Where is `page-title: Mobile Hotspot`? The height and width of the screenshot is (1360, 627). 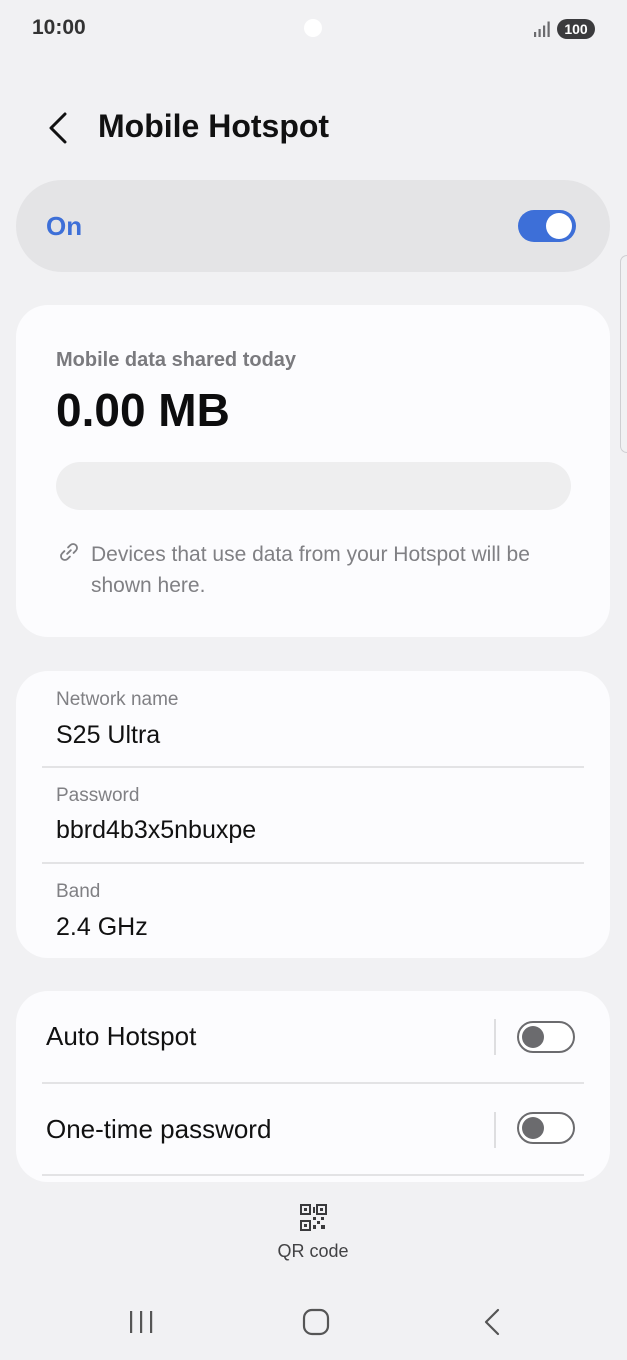
page-title: Mobile Hotspot is located at coordinates (214, 126).